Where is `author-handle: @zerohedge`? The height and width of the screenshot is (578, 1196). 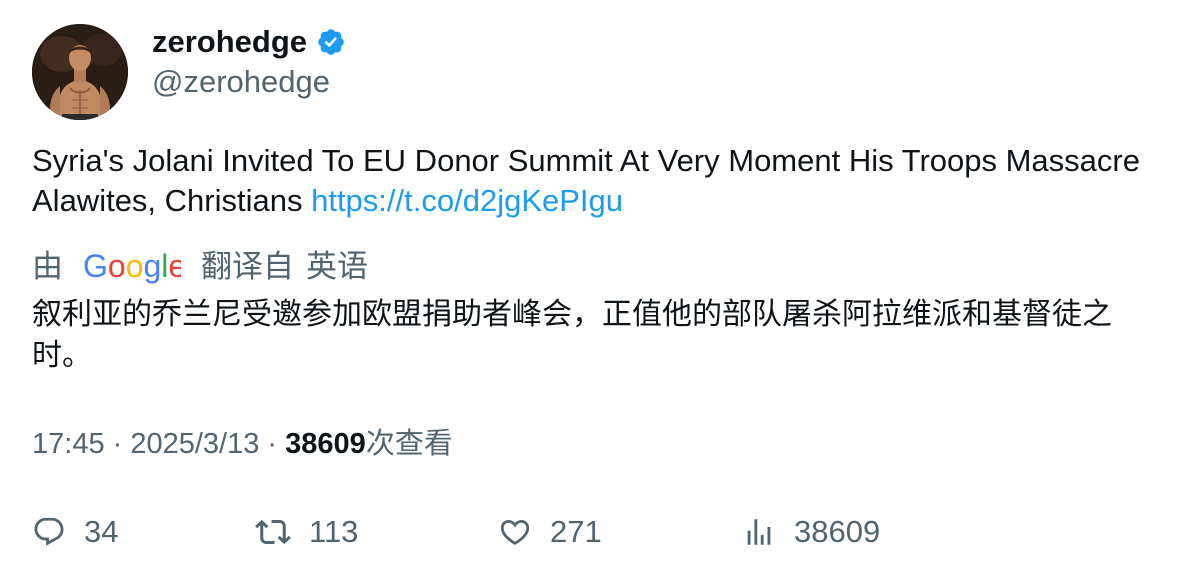 author-handle: @zerohedge is located at coordinates (241, 82).